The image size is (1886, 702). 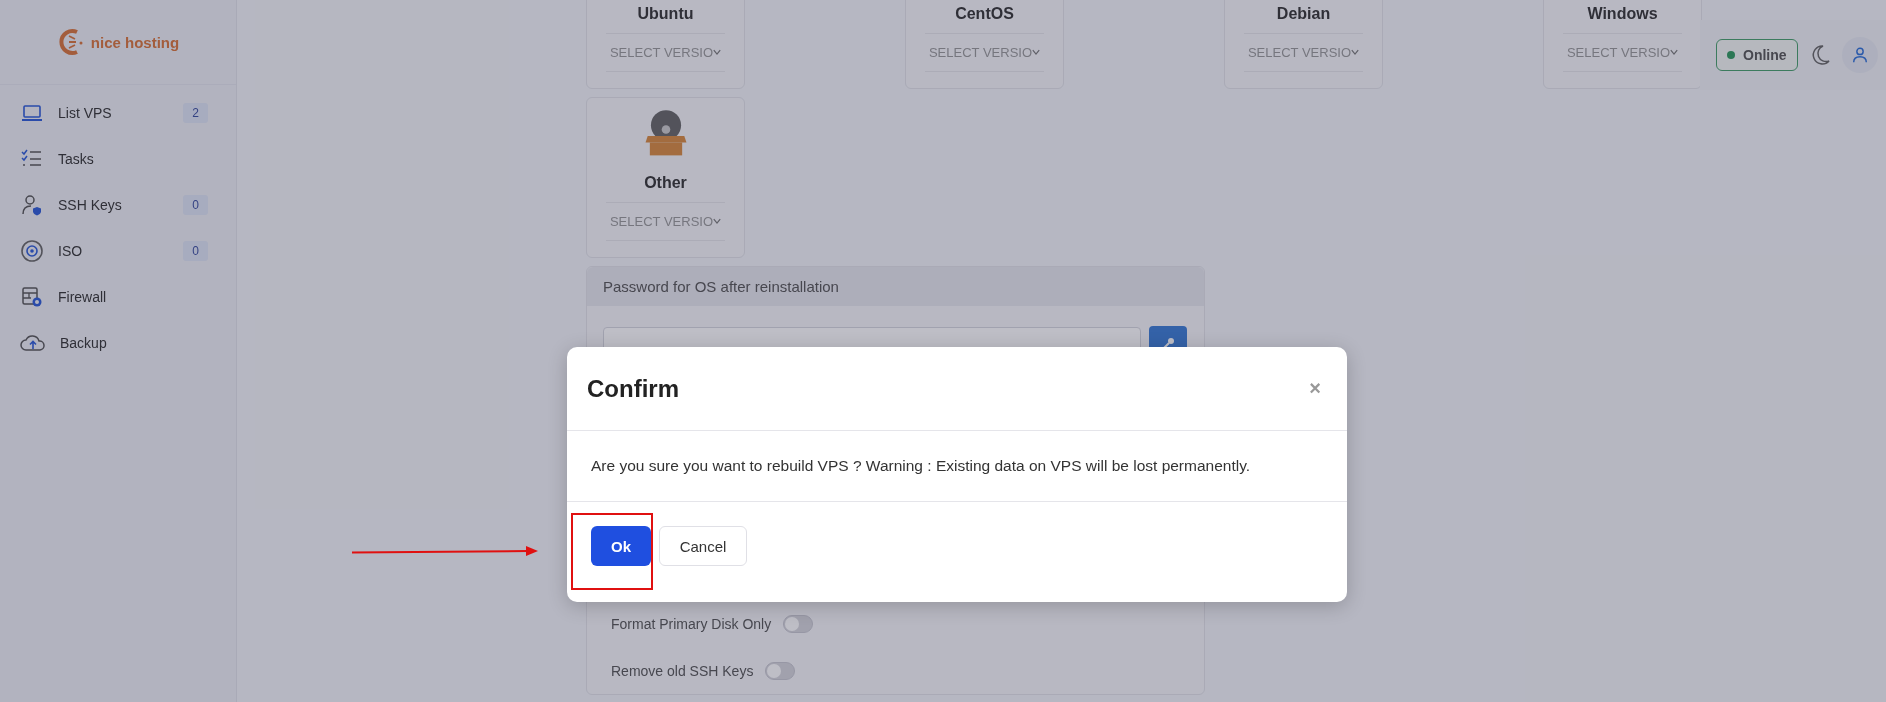 What do you see at coordinates (114, 113) in the screenshot?
I see `sidebar-item: List VPS 2` at bounding box center [114, 113].